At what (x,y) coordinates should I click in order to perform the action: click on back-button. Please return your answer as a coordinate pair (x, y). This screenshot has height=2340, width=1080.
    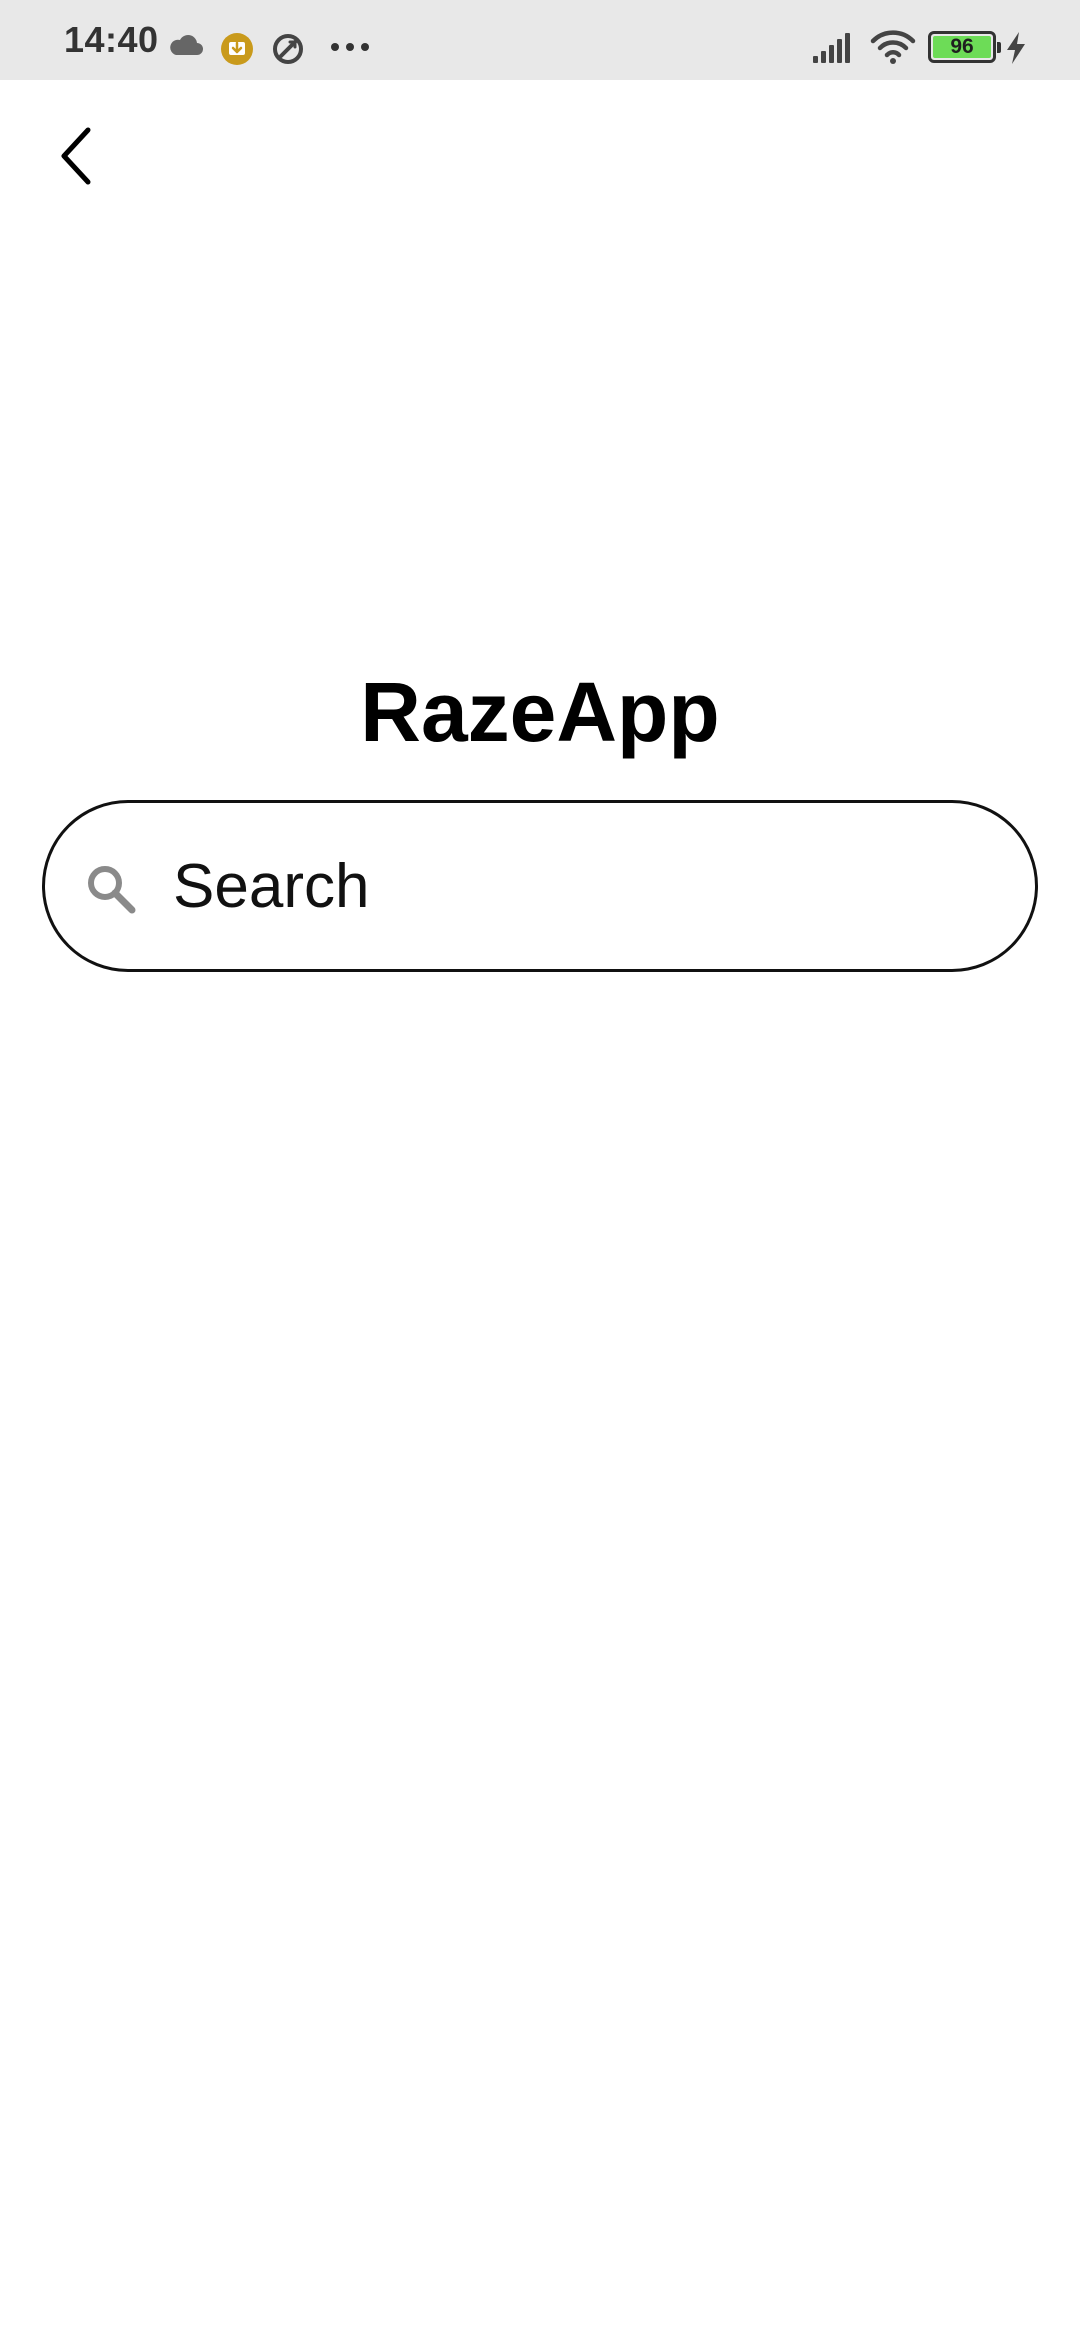
    Looking at the image, I should click on (78, 156).